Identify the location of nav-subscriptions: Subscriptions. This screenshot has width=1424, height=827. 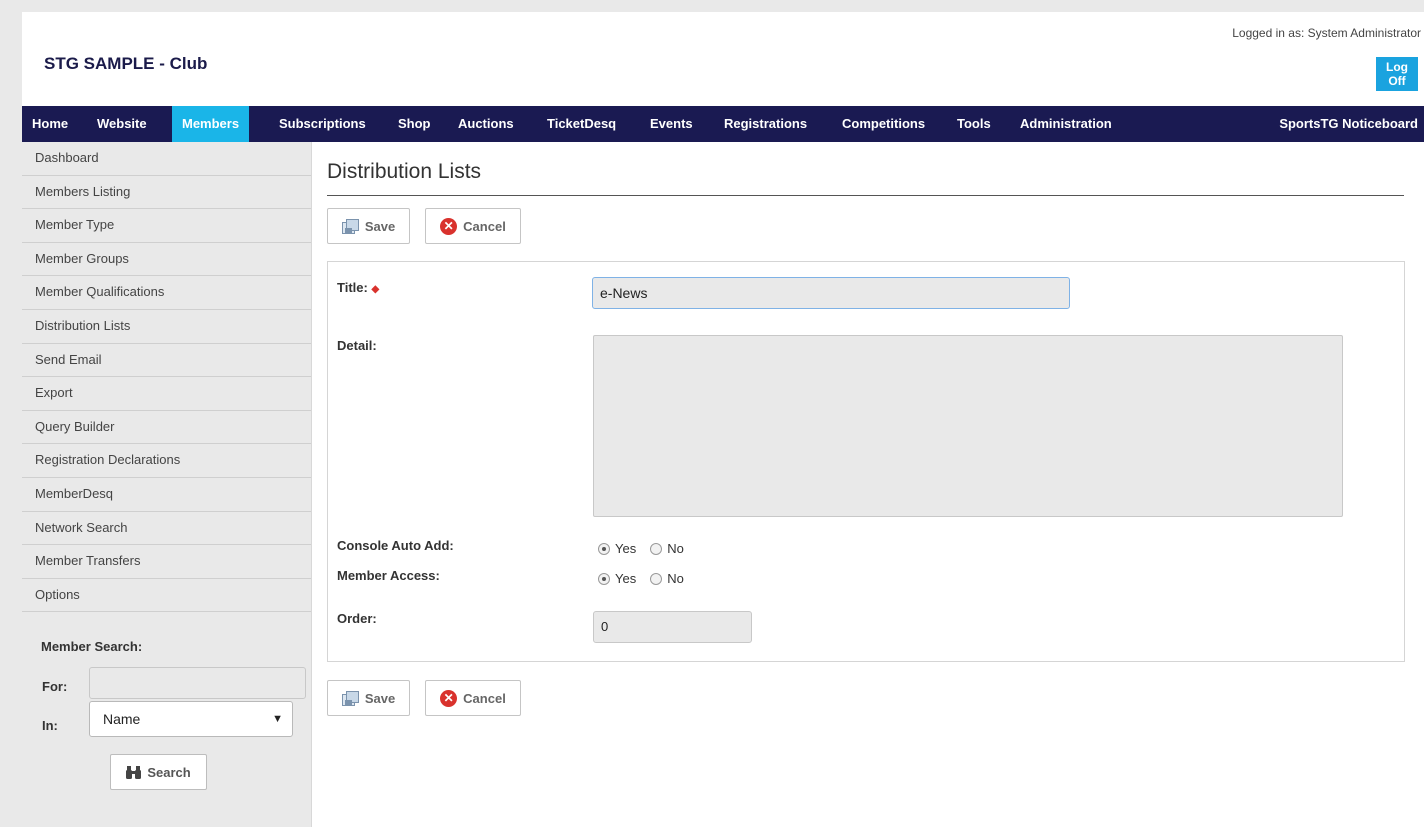
(322, 124).